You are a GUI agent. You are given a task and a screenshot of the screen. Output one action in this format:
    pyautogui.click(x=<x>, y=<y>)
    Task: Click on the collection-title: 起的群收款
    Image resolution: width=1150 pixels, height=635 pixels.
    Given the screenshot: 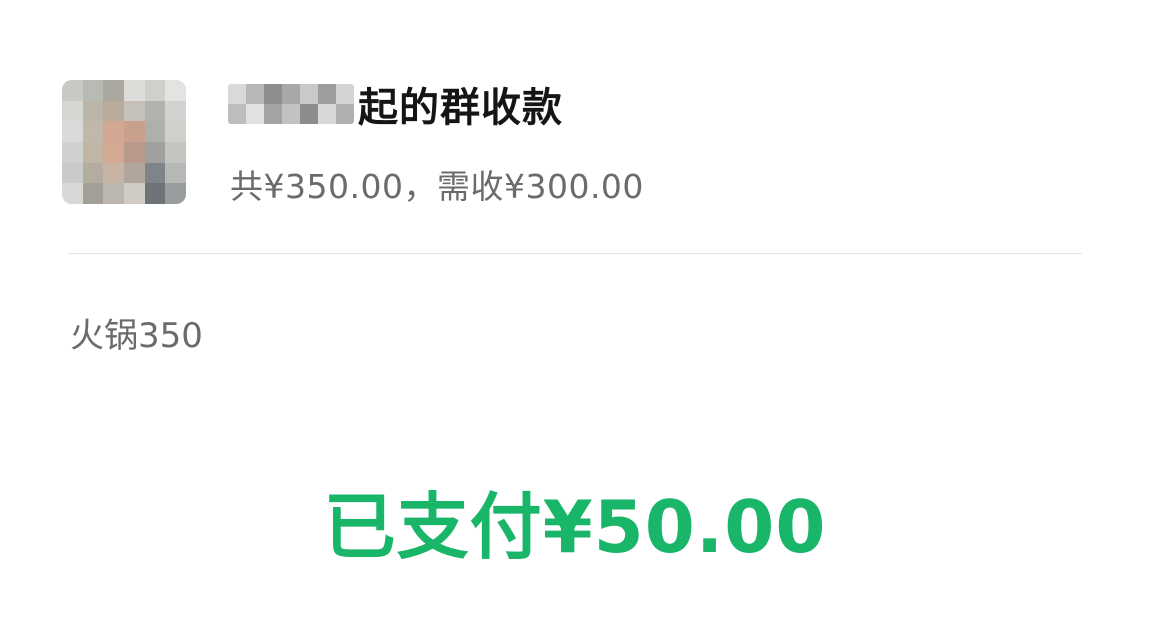 What is the action you would take?
    pyautogui.click(x=395, y=104)
    